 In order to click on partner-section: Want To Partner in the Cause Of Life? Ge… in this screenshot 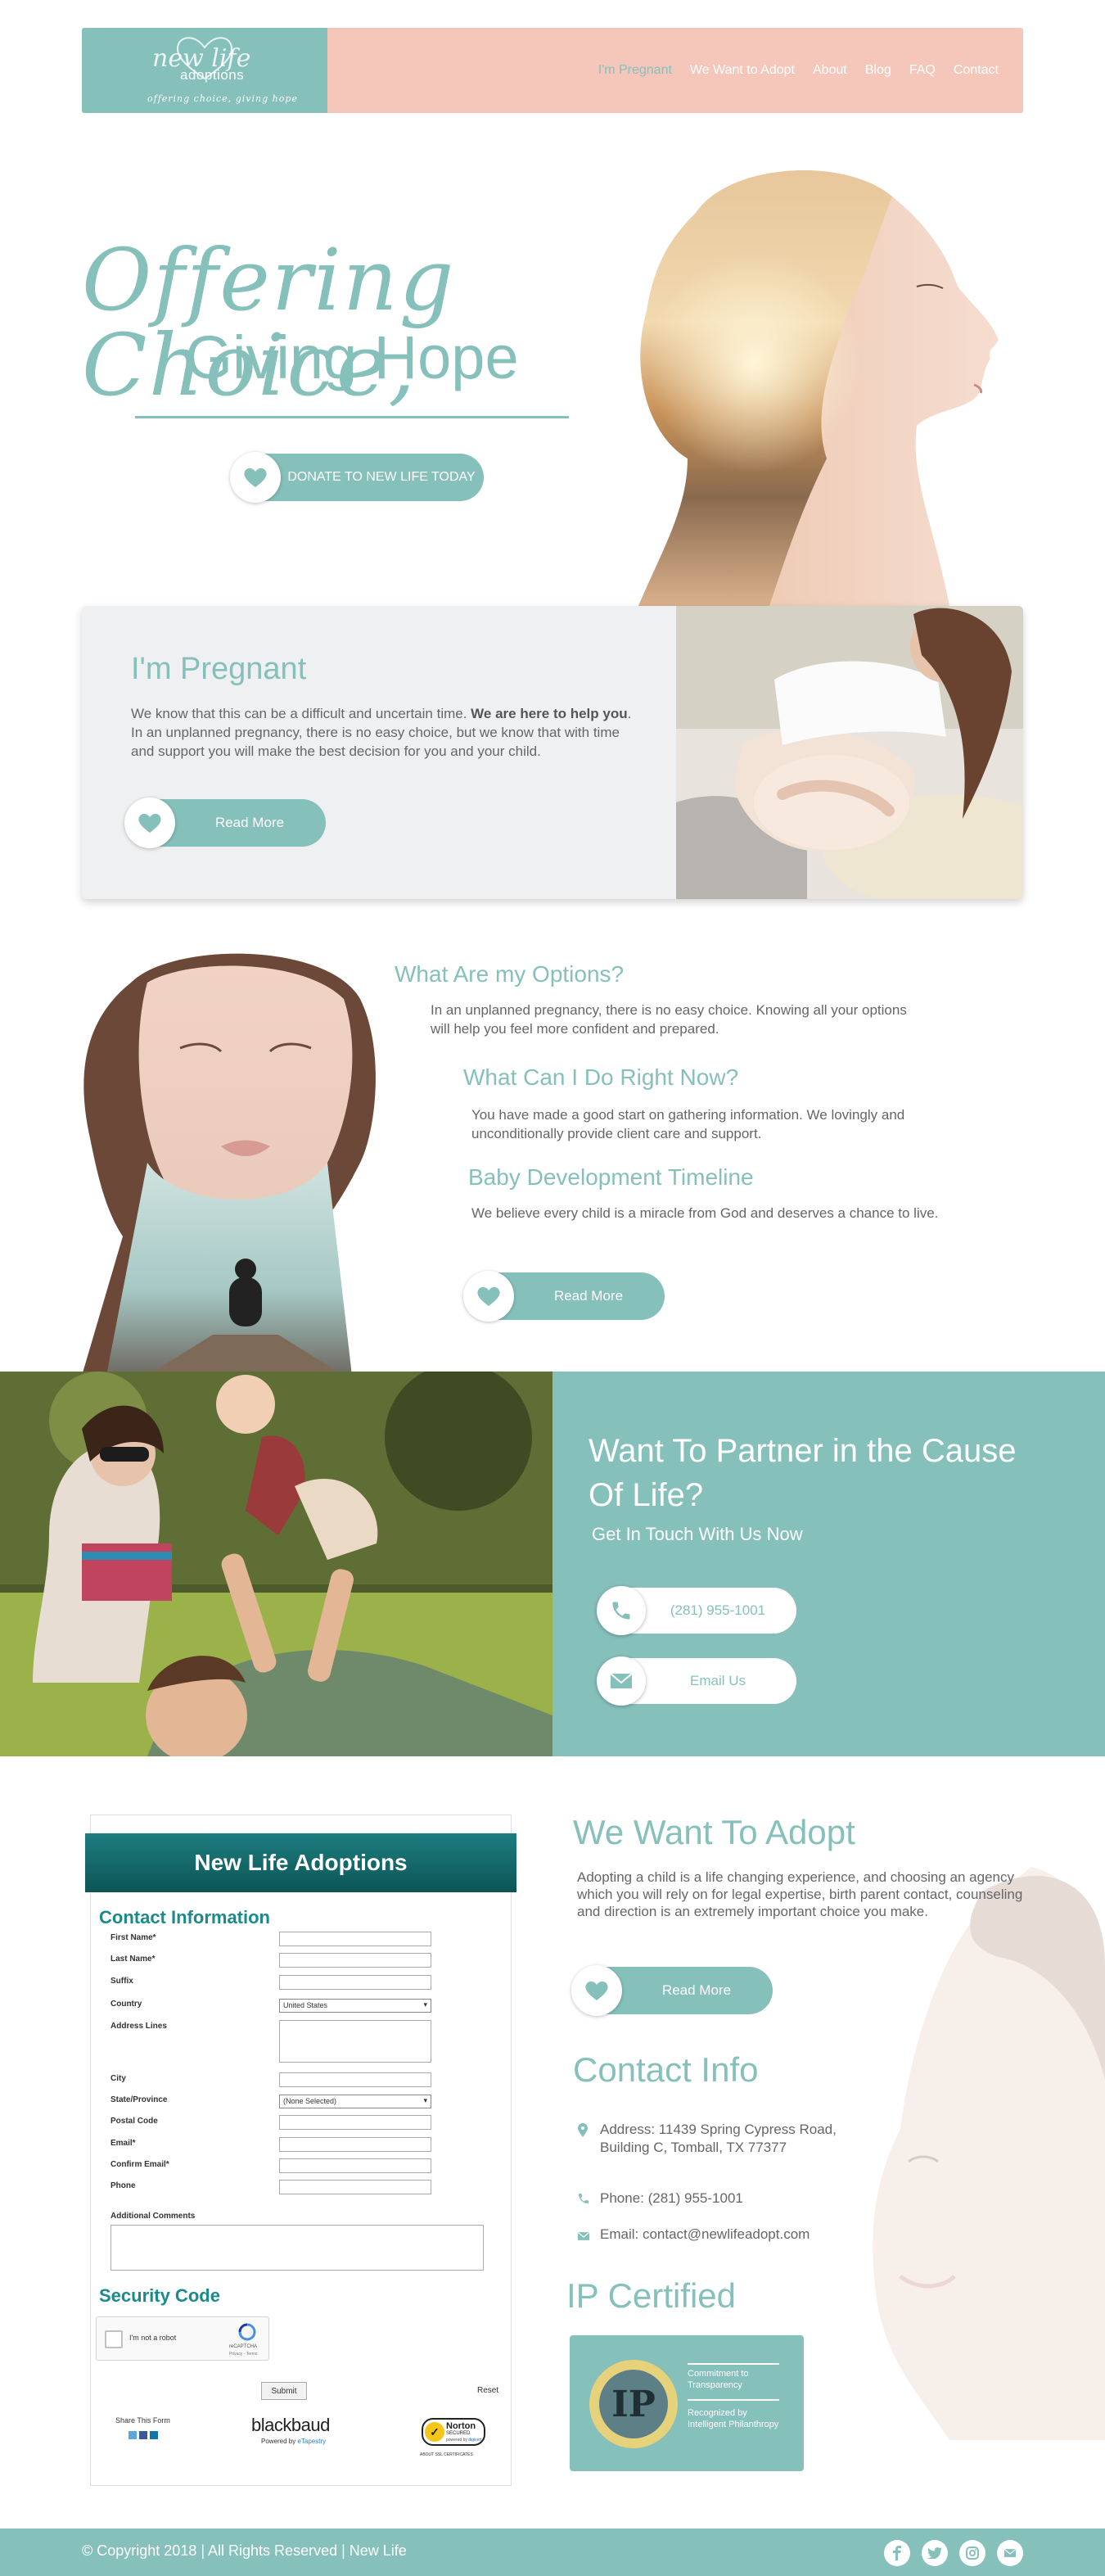, I will do `click(829, 1564)`.